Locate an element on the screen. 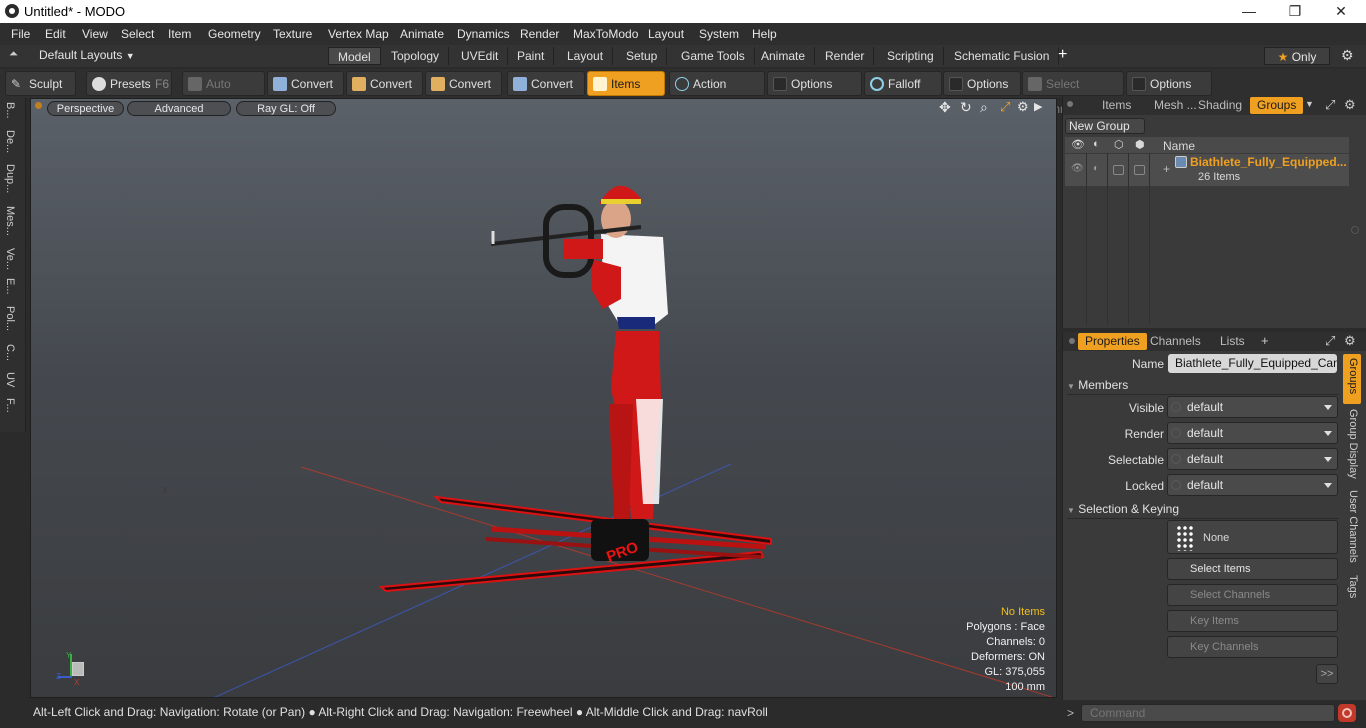 The width and height of the screenshot is (1366, 728). render-dropdown: default is located at coordinates (1252, 433).